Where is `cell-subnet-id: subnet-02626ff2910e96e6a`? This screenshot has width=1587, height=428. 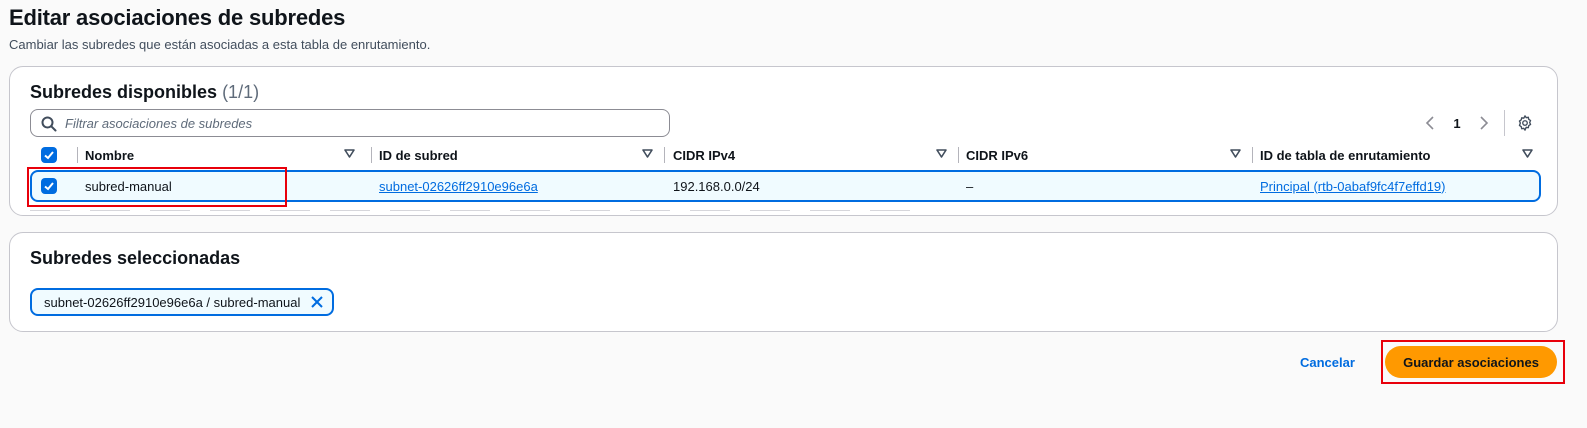
cell-subnet-id: subnet-02626ff2910e96e6a is located at coordinates (458, 186).